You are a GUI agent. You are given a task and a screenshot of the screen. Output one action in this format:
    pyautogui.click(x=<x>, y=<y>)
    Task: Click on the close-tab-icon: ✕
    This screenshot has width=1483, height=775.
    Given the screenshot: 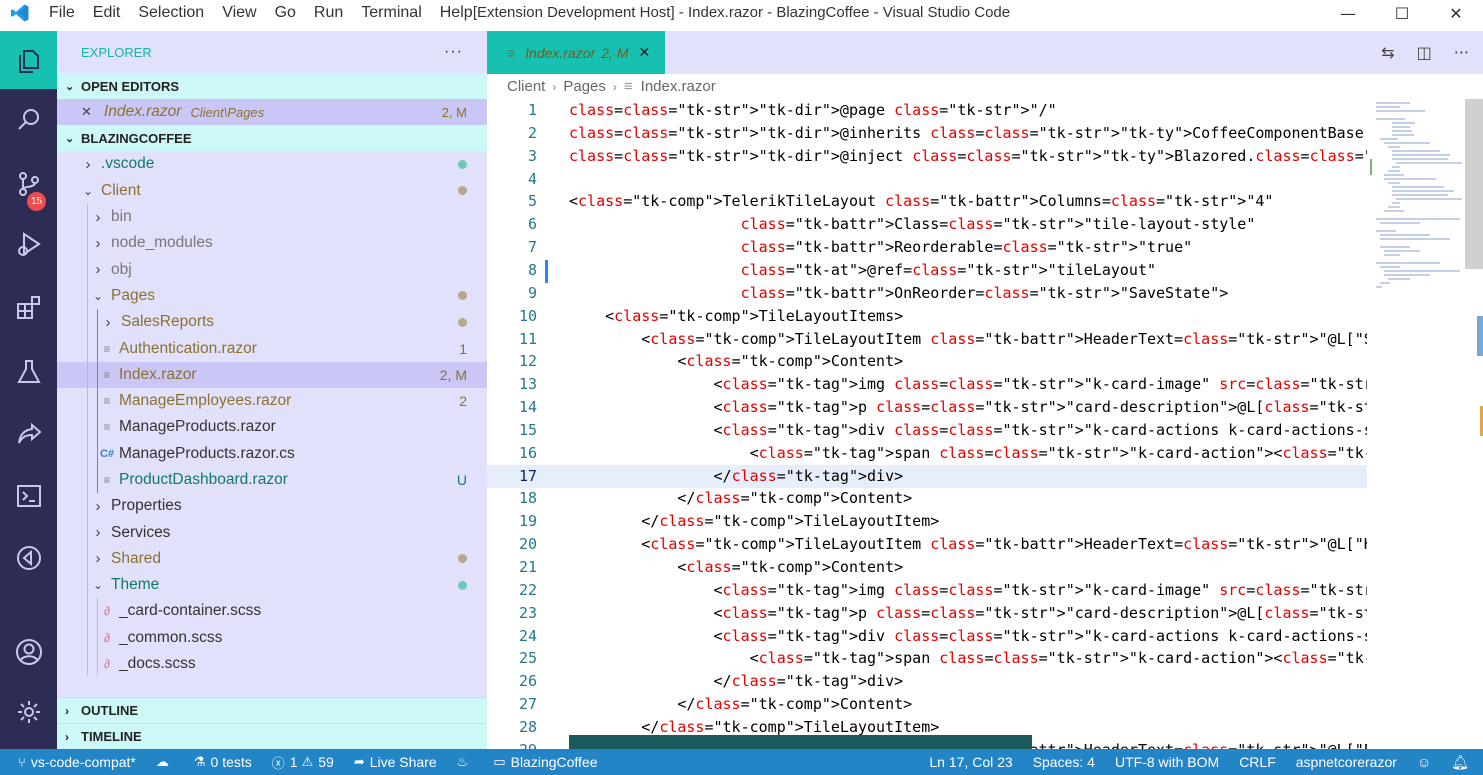 What is the action you would take?
    pyautogui.click(x=644, y=52)
    